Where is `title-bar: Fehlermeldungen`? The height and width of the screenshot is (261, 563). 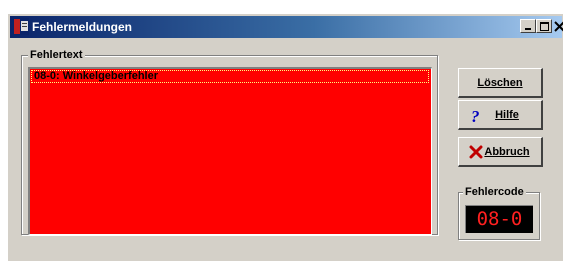
title-bar: Fehlermeldungen is located at coordinates (286, 27).